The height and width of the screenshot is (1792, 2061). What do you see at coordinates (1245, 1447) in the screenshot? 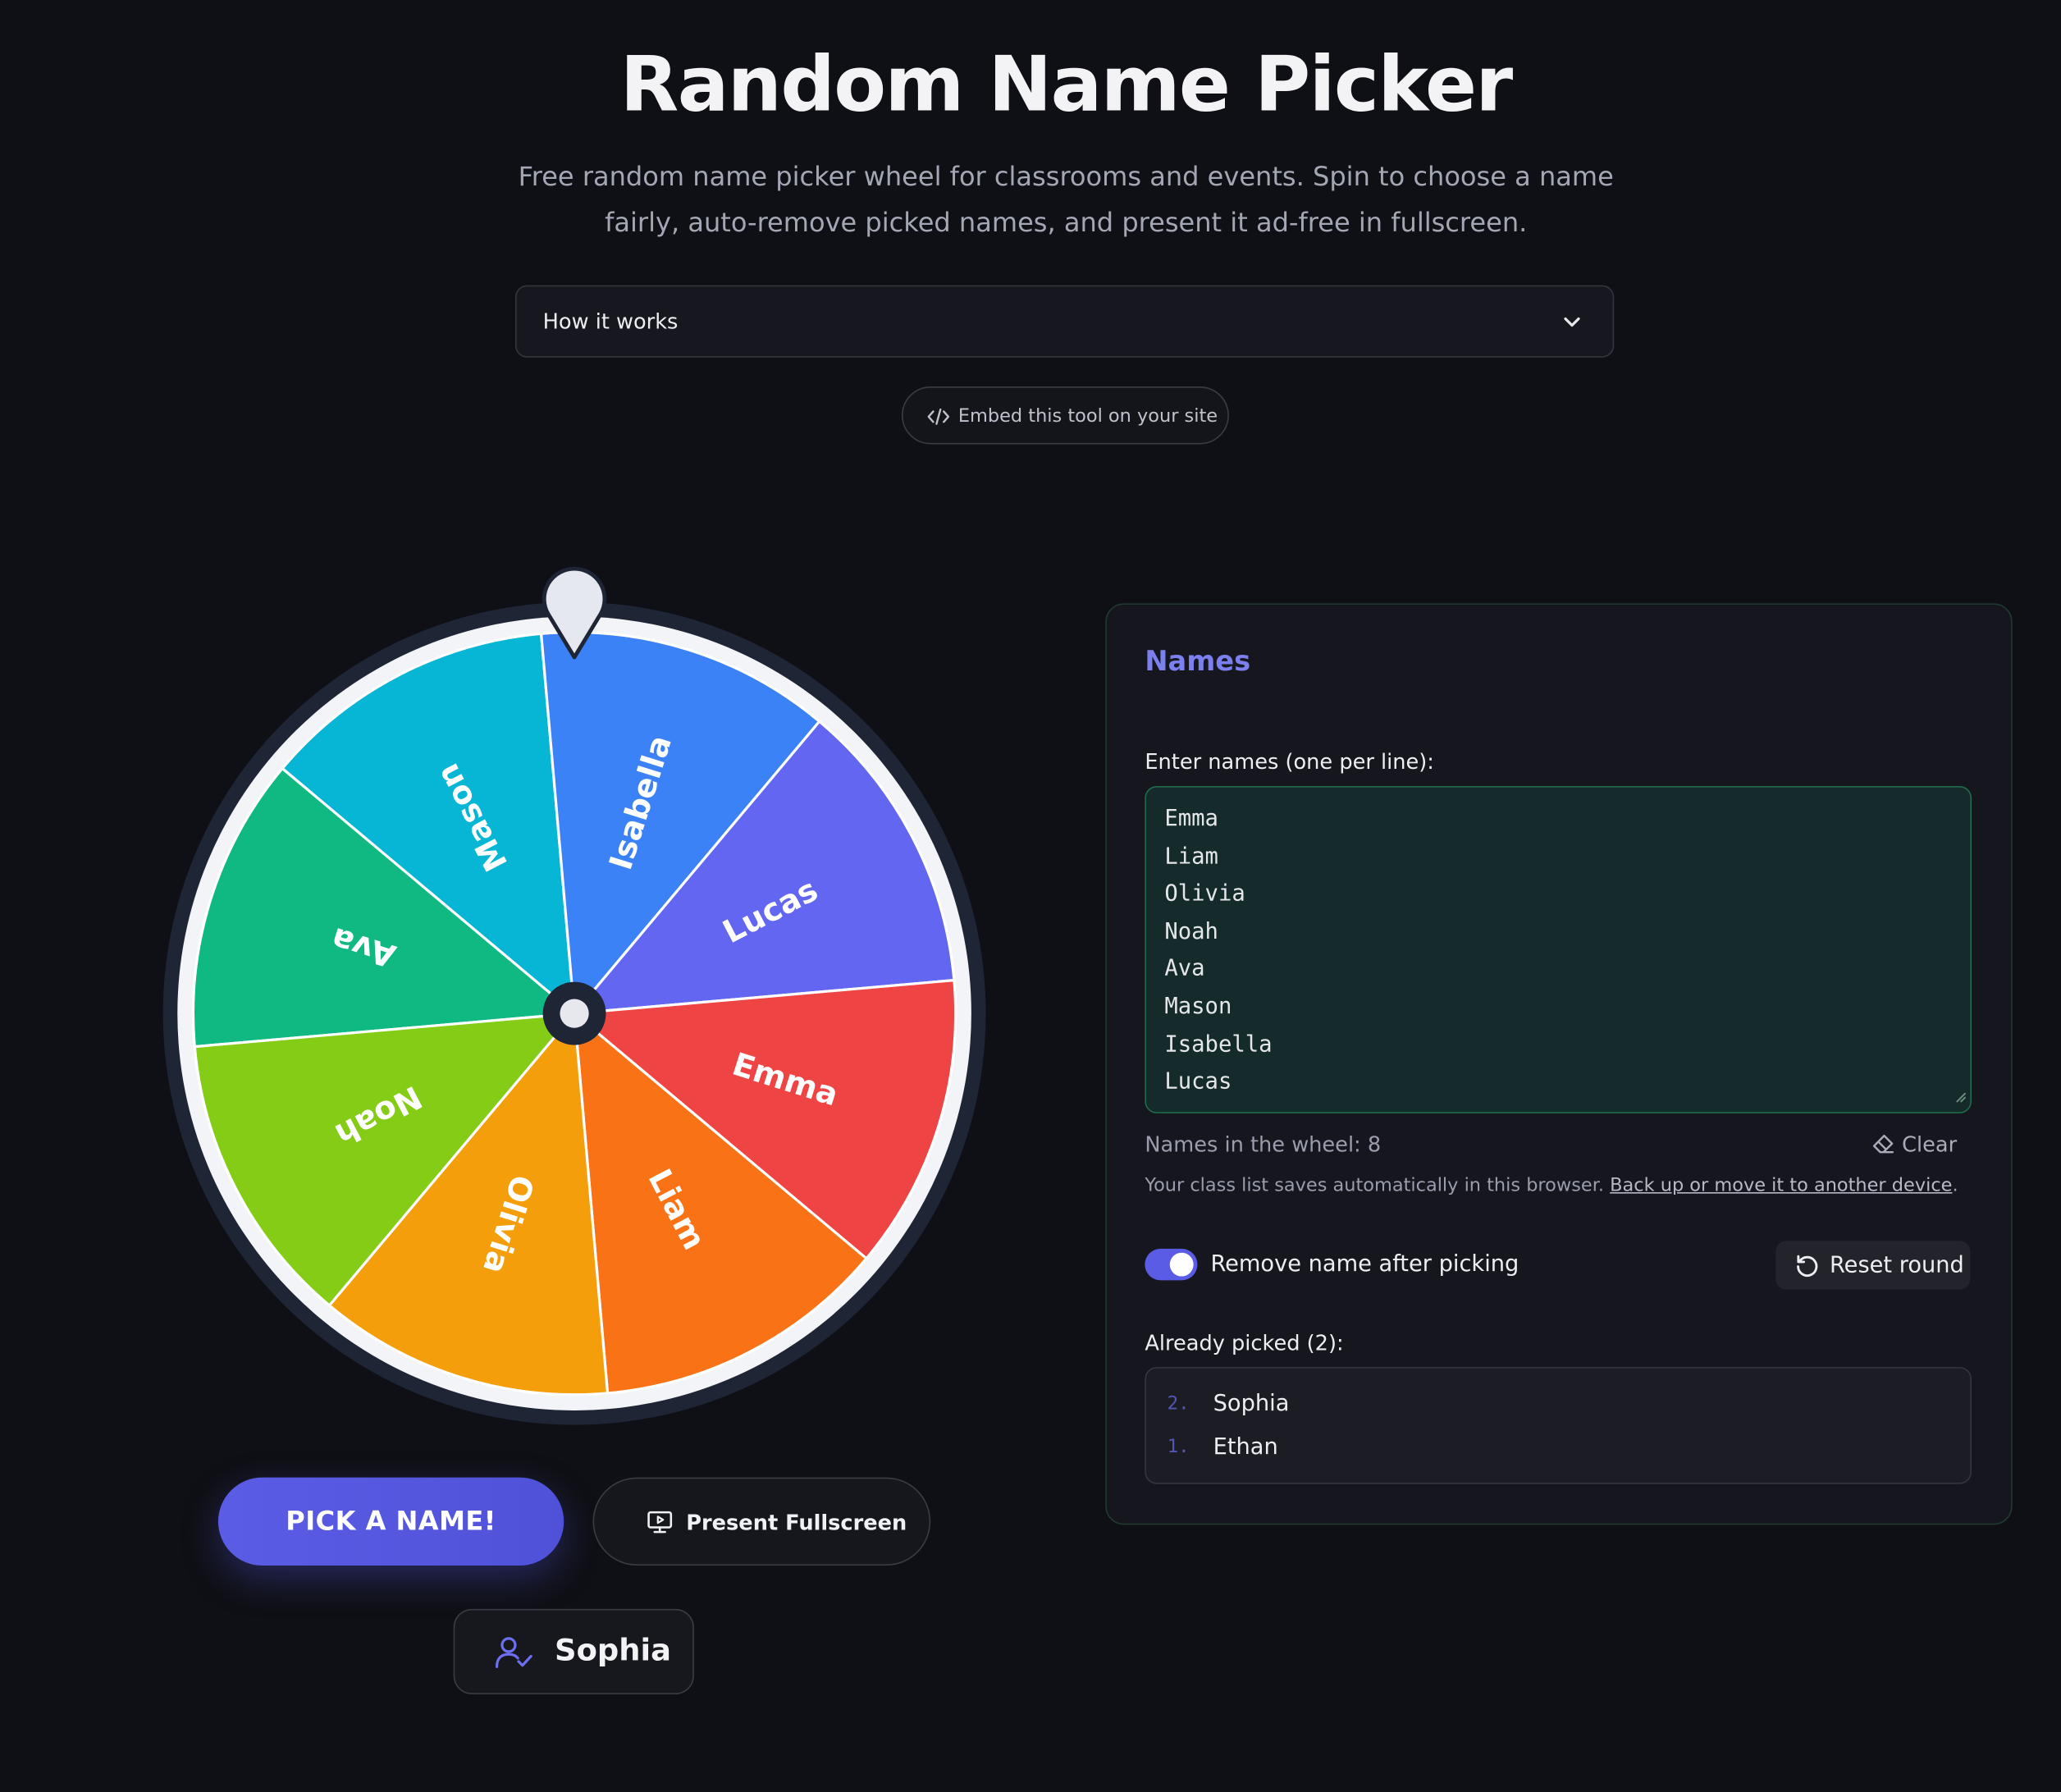
I see `picked-item-name: Ethan` at bounding box center [1245, 1447].